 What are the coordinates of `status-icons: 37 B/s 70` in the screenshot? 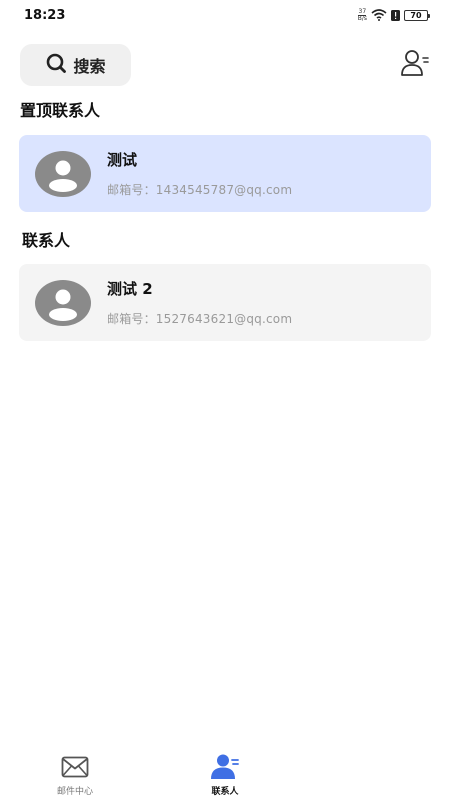 It's located at (393, 15).